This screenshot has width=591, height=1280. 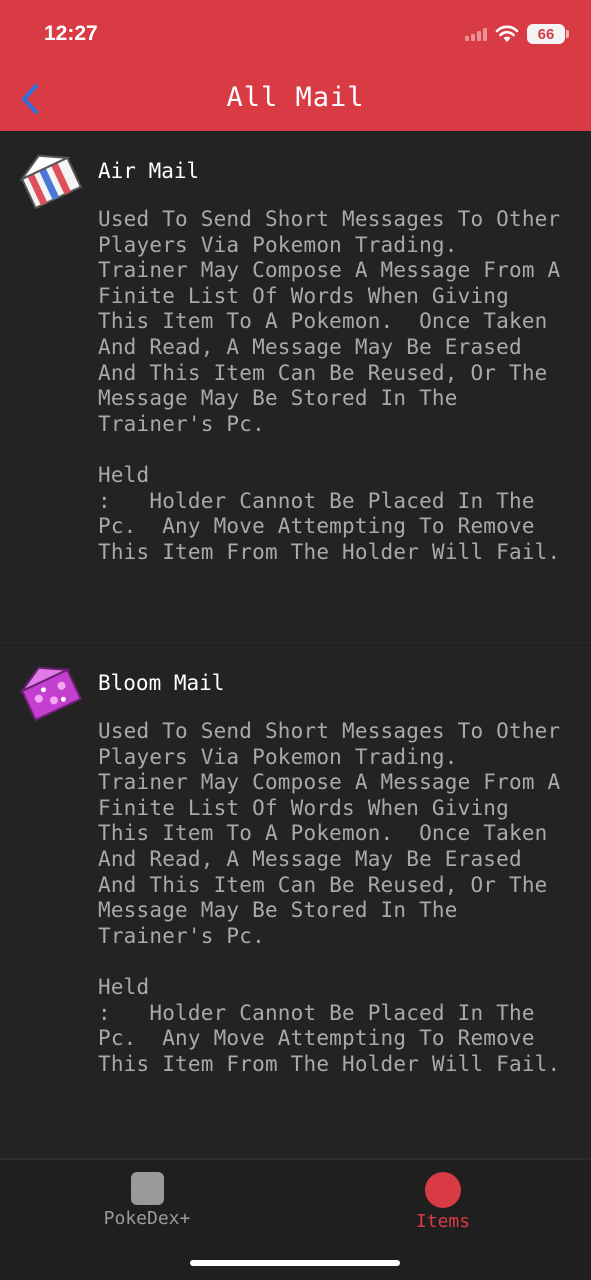 What do you see at coordinates (161, 683) in the screenshot?
I see `item-name: Bloom Mail` at bounding box center [161, 683].